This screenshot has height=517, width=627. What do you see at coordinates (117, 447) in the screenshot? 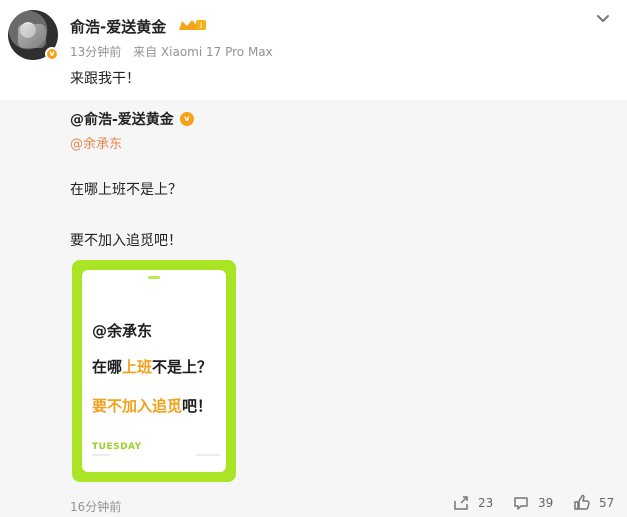
I see `poster-day-label: TUESDAY` at bounding box center [117, 447].